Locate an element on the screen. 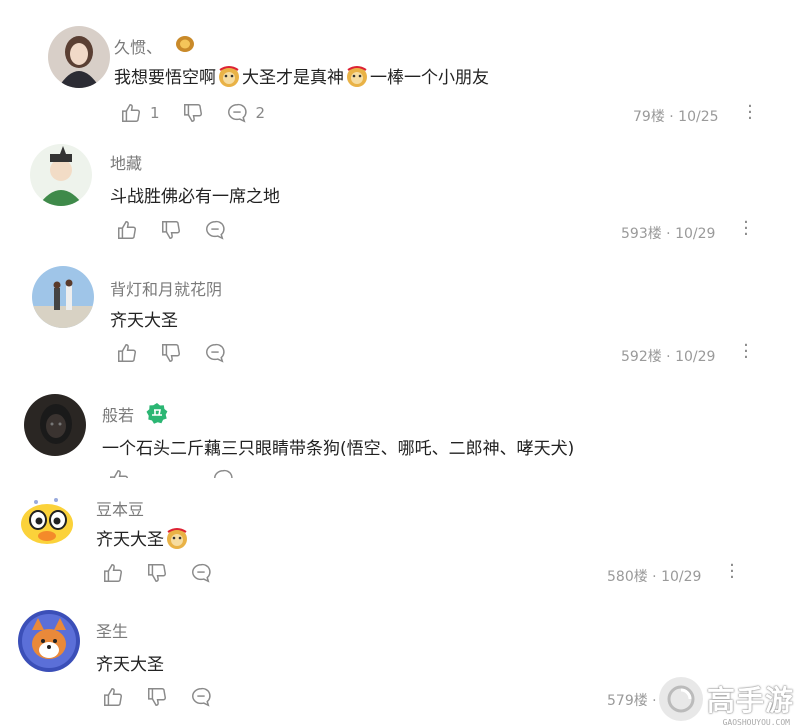 Image resolution: width=800 pixels, height=727 pixels. username: 般若 is located at coordinates (118, 414).